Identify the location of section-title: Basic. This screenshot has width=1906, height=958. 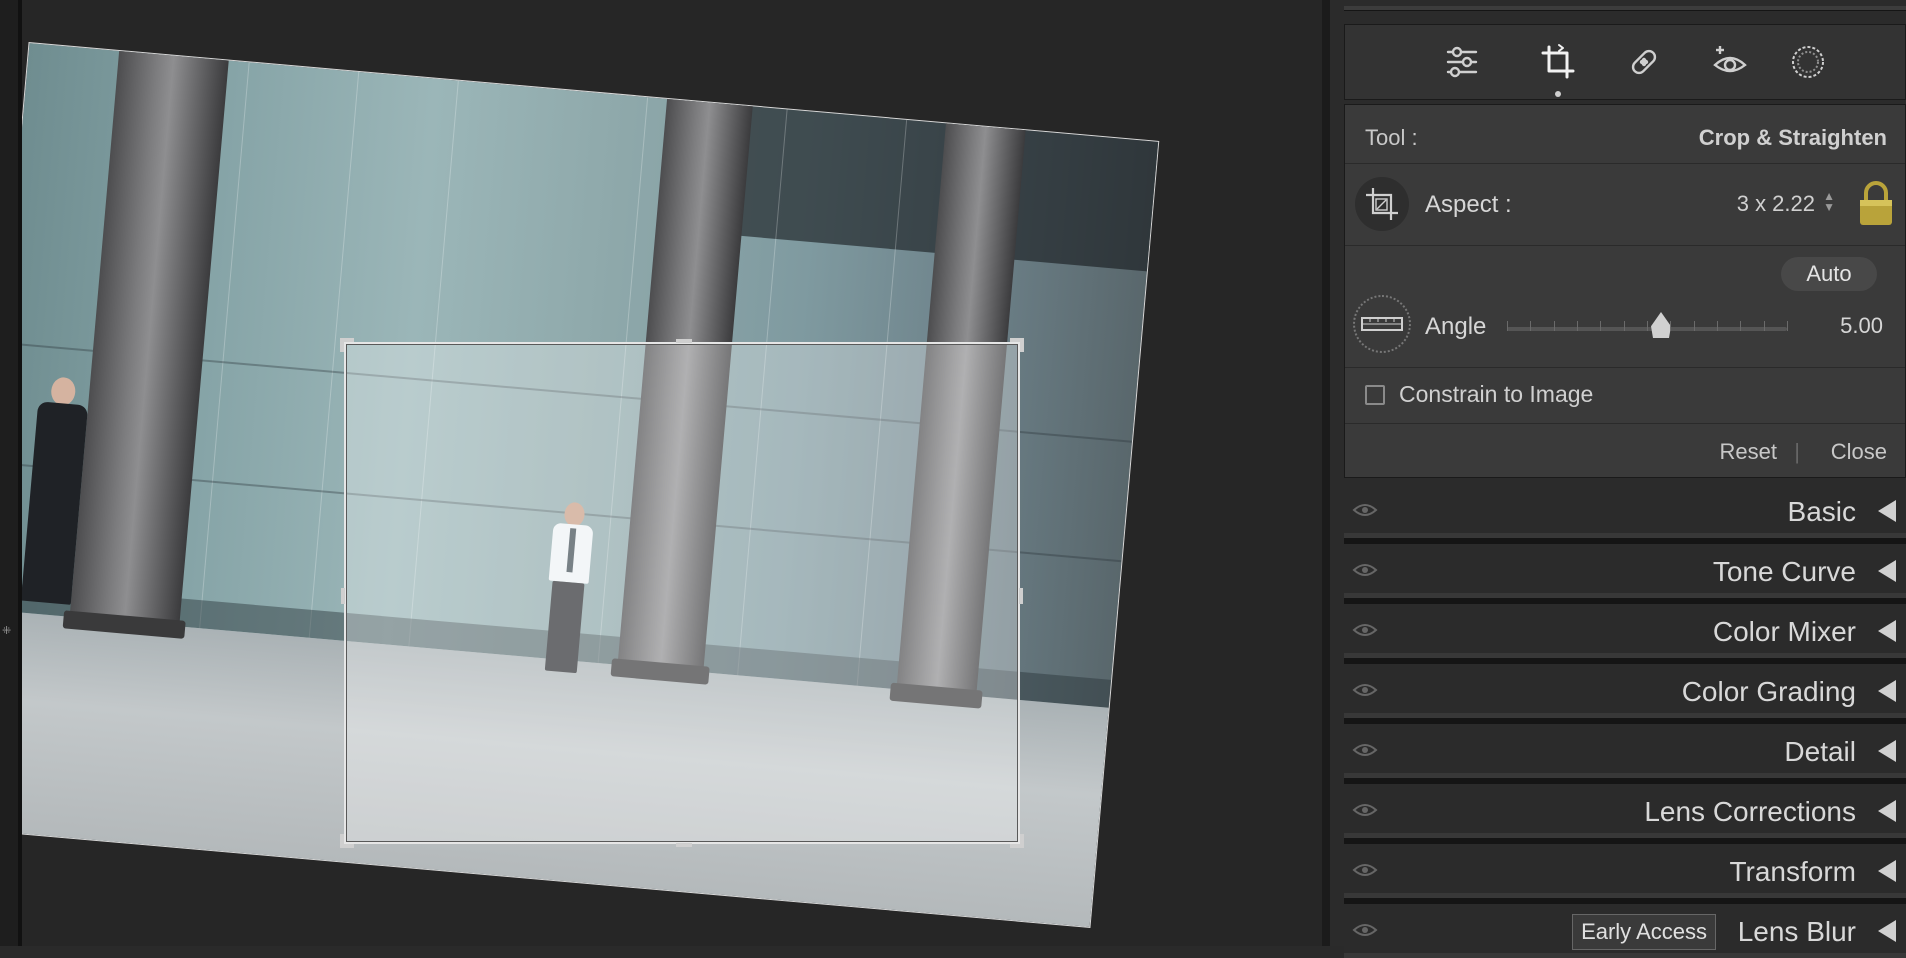
(1822, 512).